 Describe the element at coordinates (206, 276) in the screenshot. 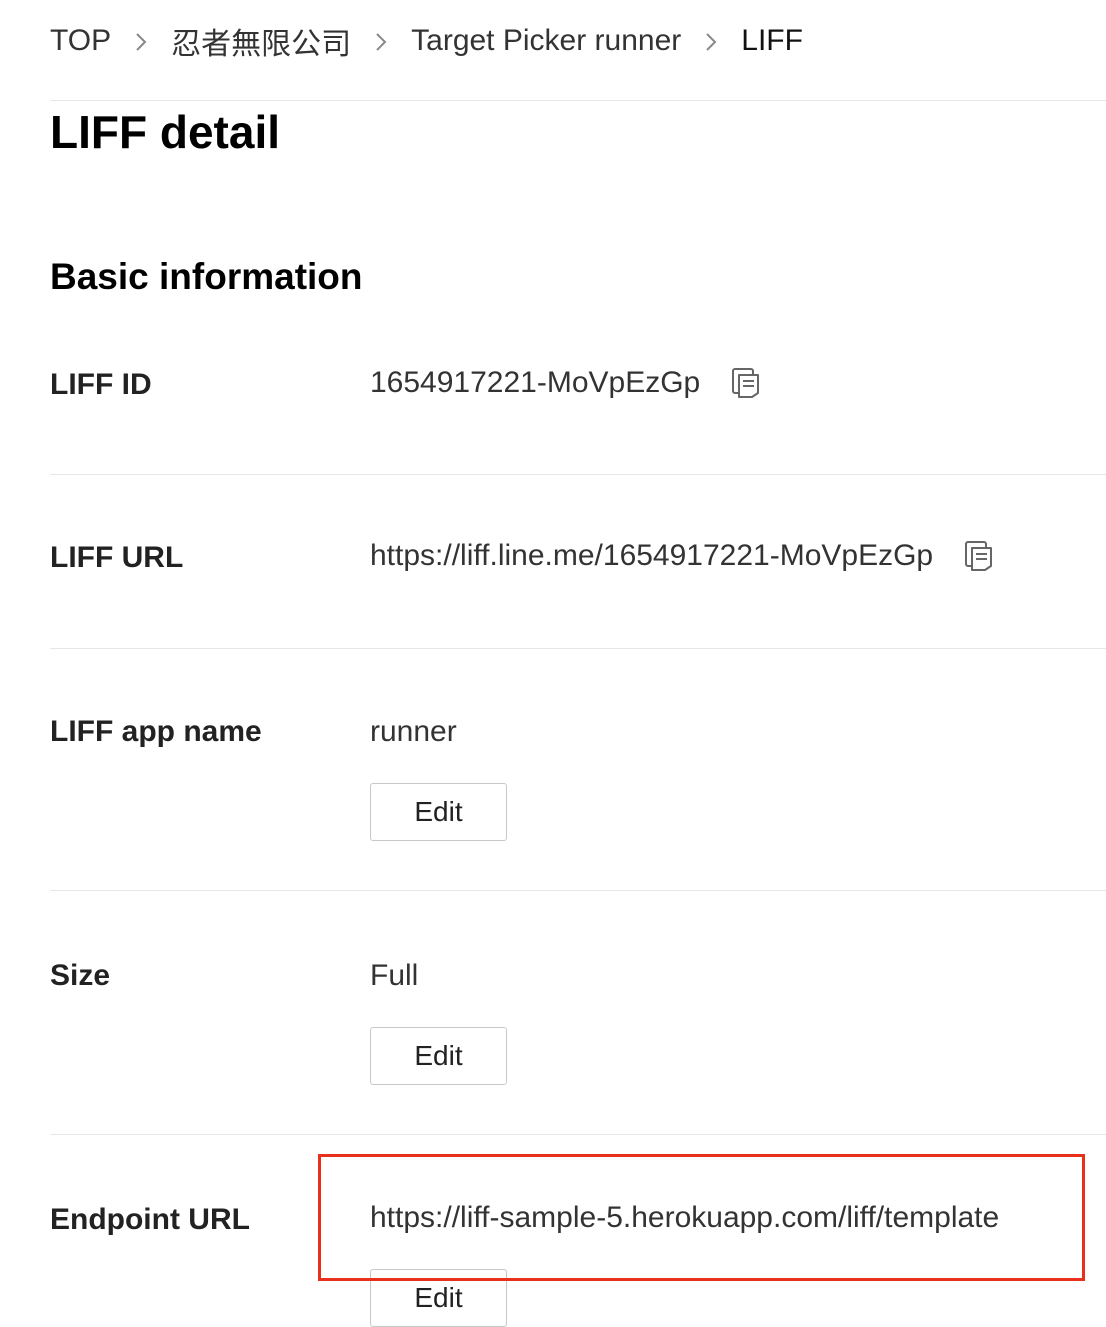

I see `section-title: Basic information` at that location.